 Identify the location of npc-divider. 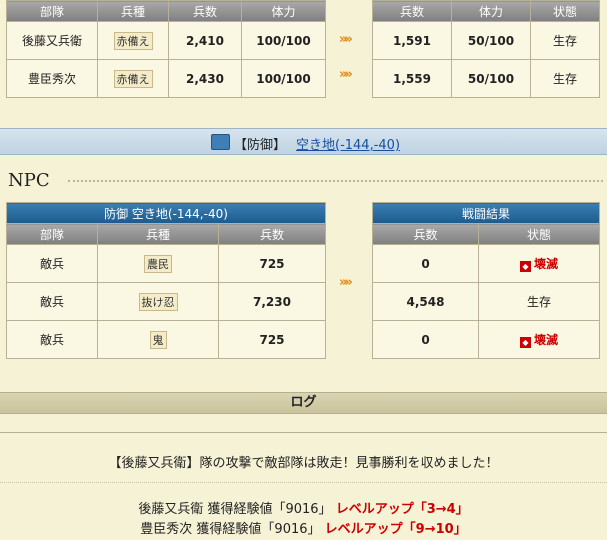
(335, 181).